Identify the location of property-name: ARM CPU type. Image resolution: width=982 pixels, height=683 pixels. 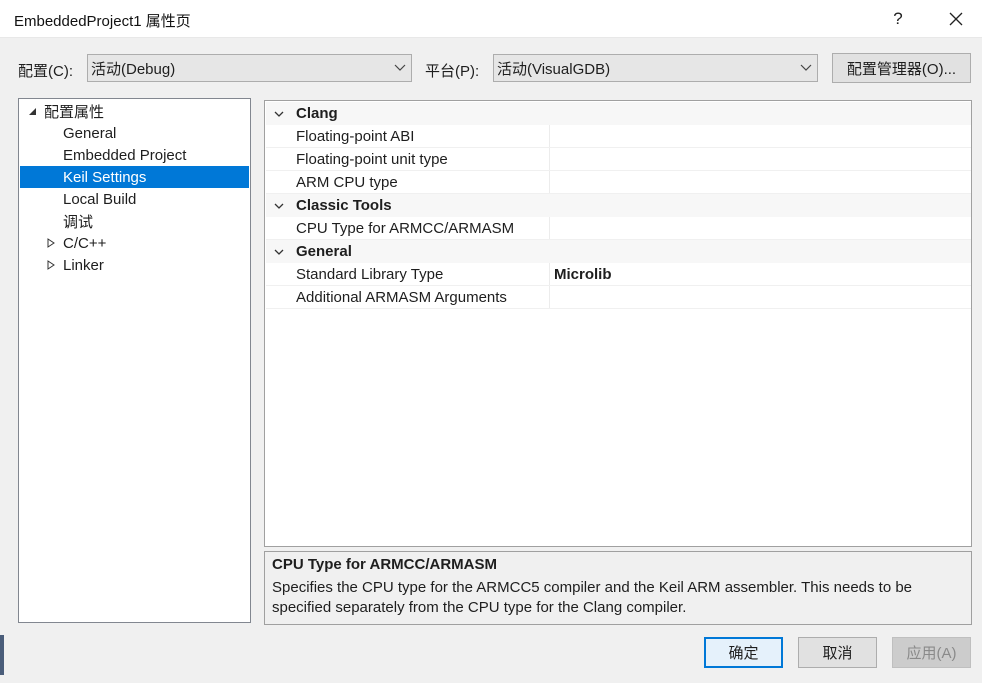
(347, 182).